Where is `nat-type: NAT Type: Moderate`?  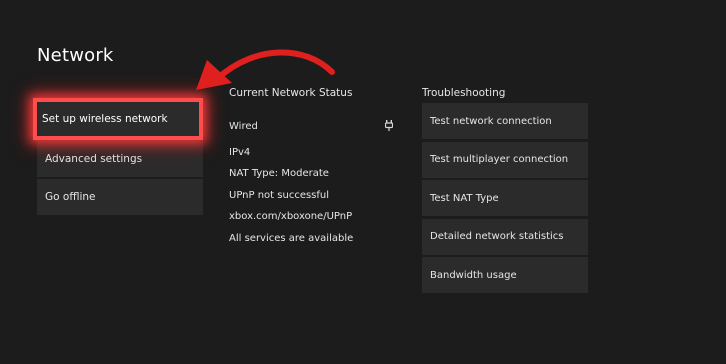
nat-type: NAT Type: Moderate is located at coordinates (279, 174).